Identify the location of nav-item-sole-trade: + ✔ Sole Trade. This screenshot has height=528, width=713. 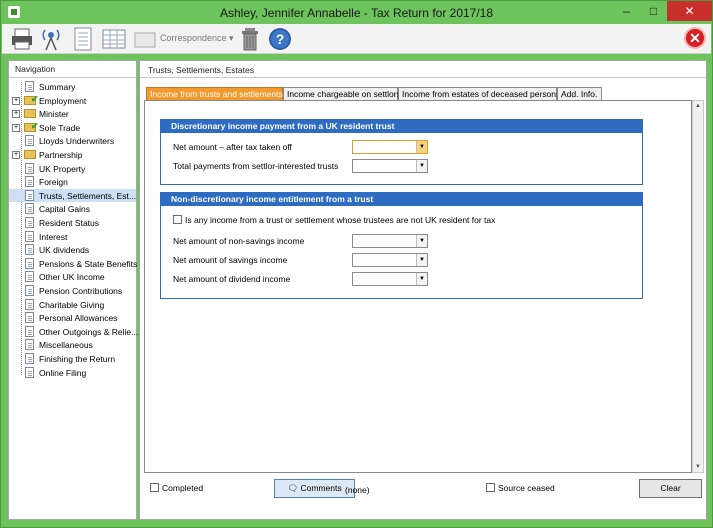
(72, 127).